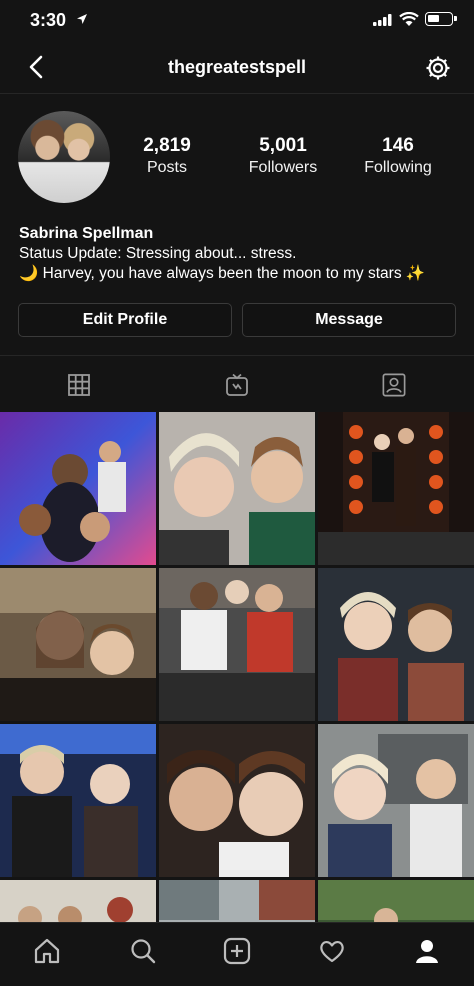 Image resolution: width=474 pixels, height=986 pixels. What do you see at coordinates (438, 68) in the screenshot?
I see `gear-icon` at bounding box center [438, 68].